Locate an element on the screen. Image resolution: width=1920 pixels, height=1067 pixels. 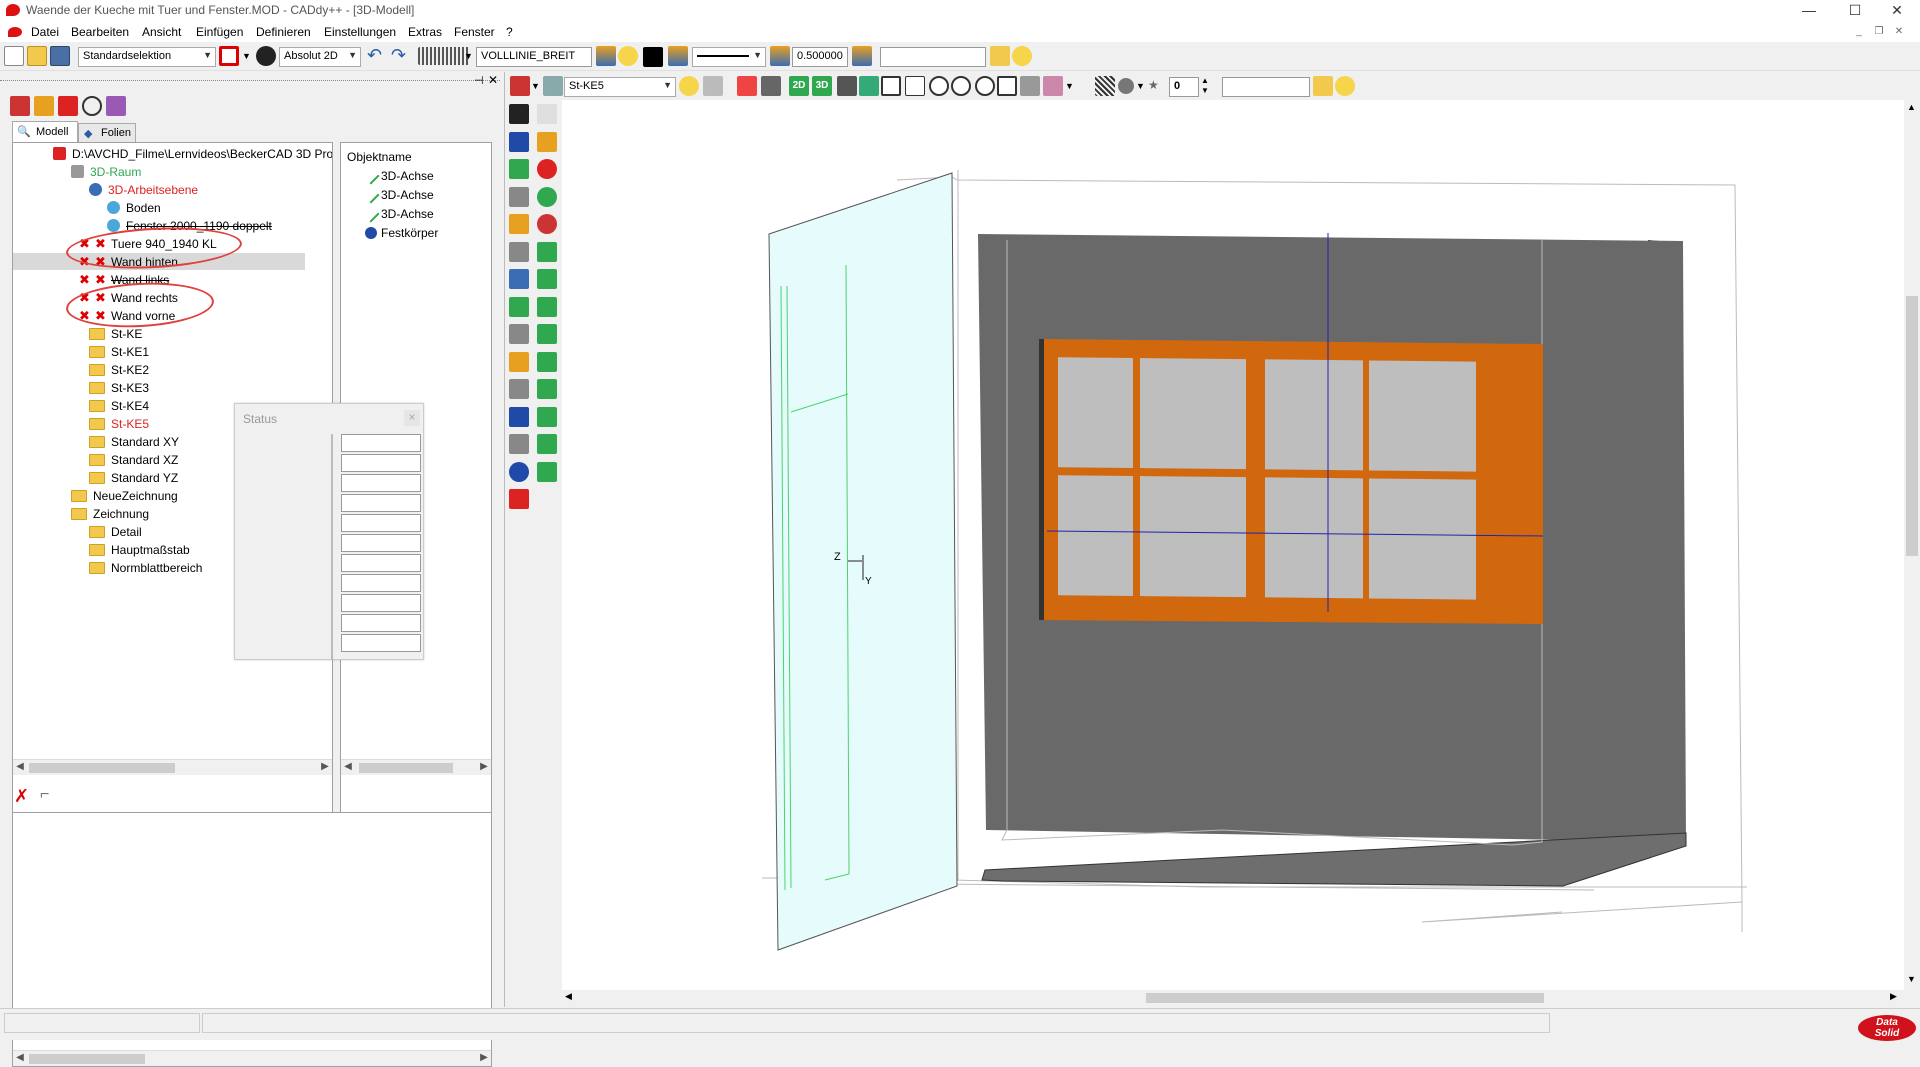
hatch-tool-icon is located at coordinates (519, 251).